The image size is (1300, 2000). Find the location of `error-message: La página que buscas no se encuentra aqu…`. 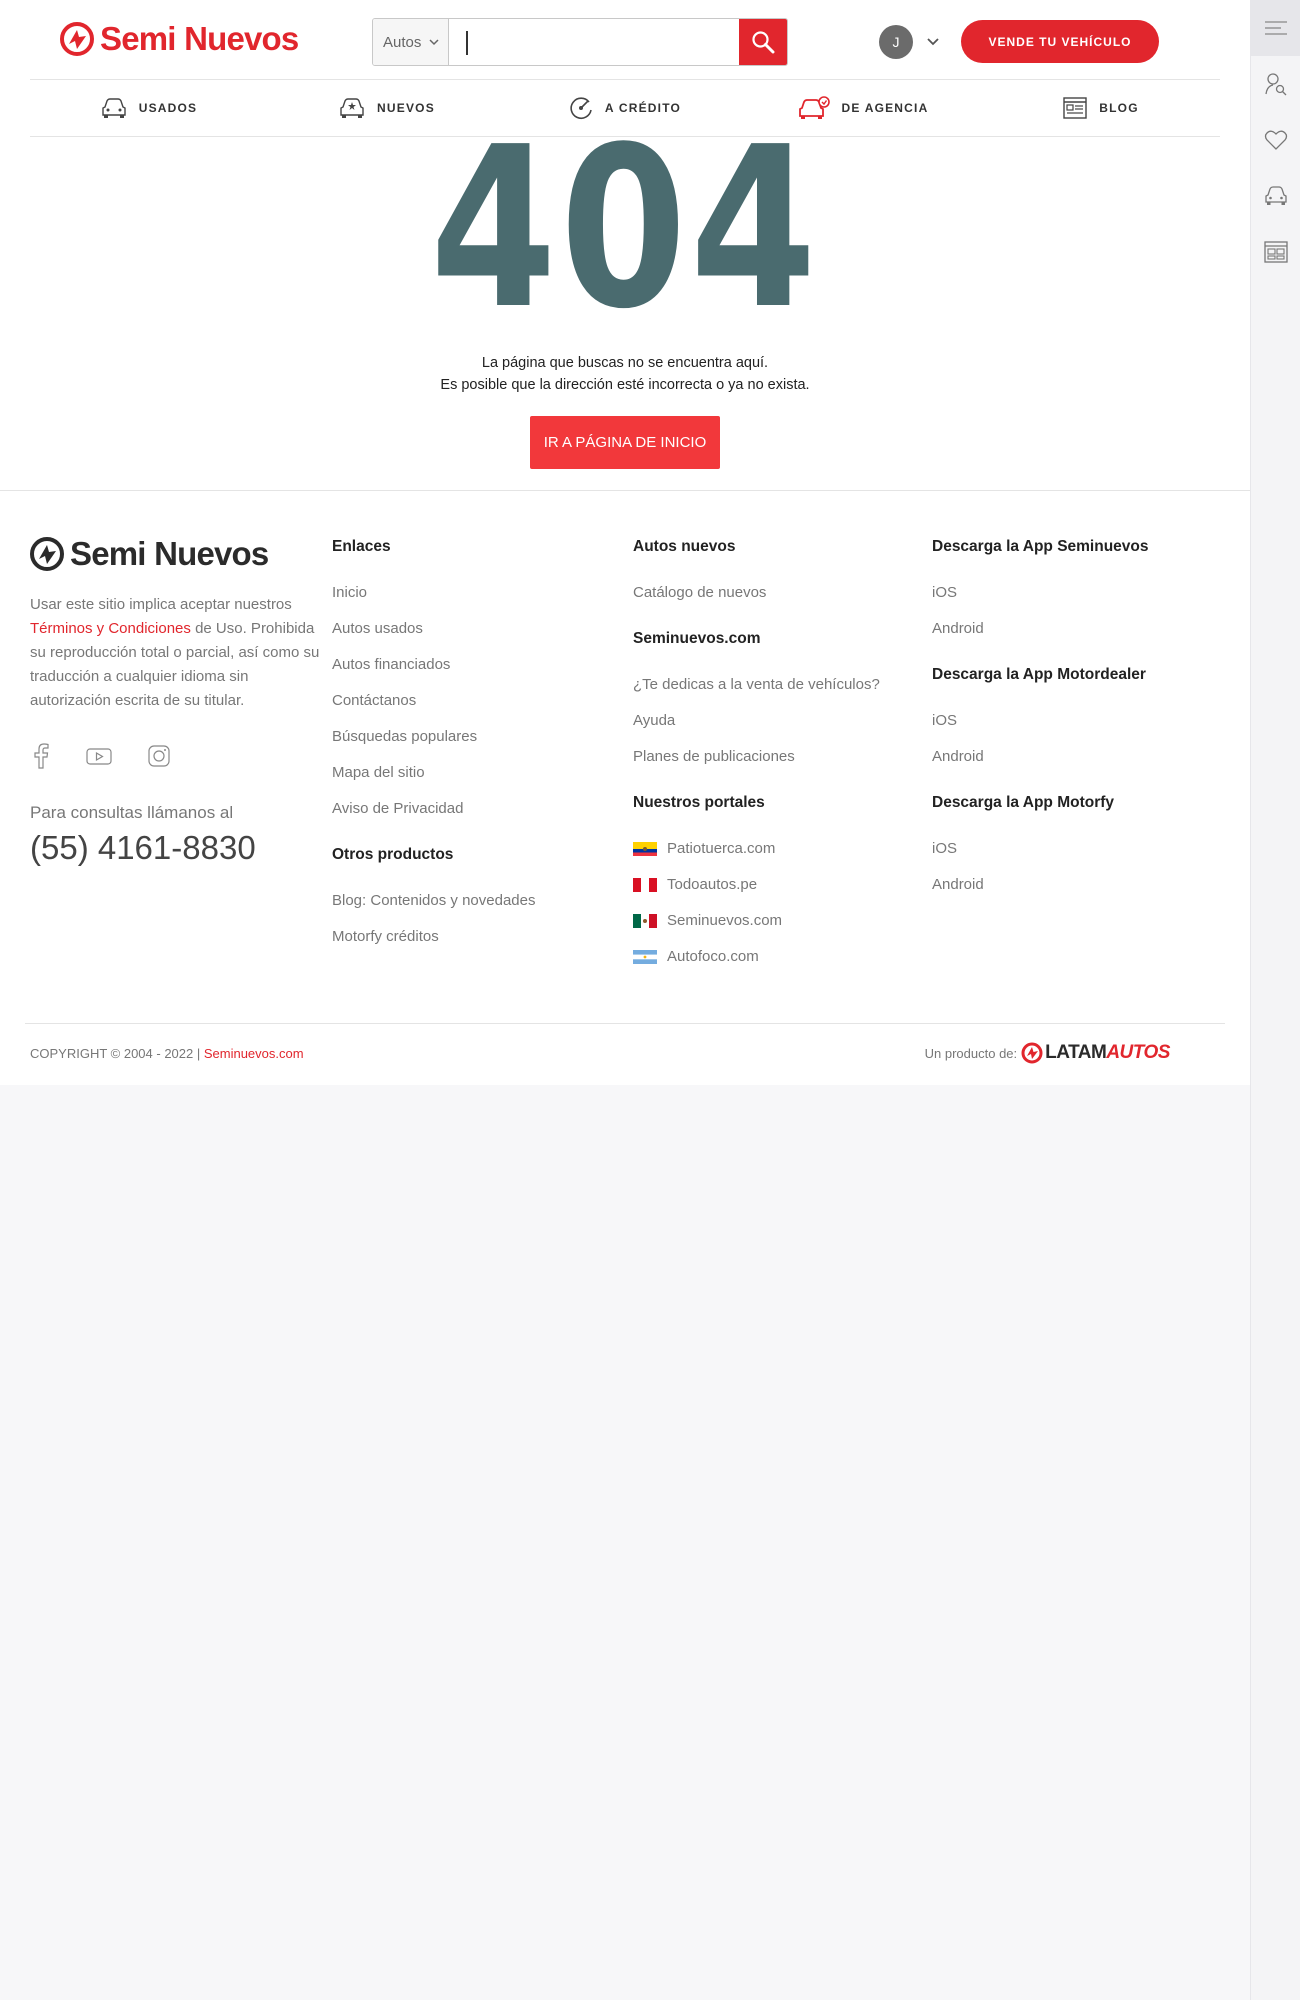

error-message: La página que buscas no se encuentra aqu… is located at coordinates (625, 374).